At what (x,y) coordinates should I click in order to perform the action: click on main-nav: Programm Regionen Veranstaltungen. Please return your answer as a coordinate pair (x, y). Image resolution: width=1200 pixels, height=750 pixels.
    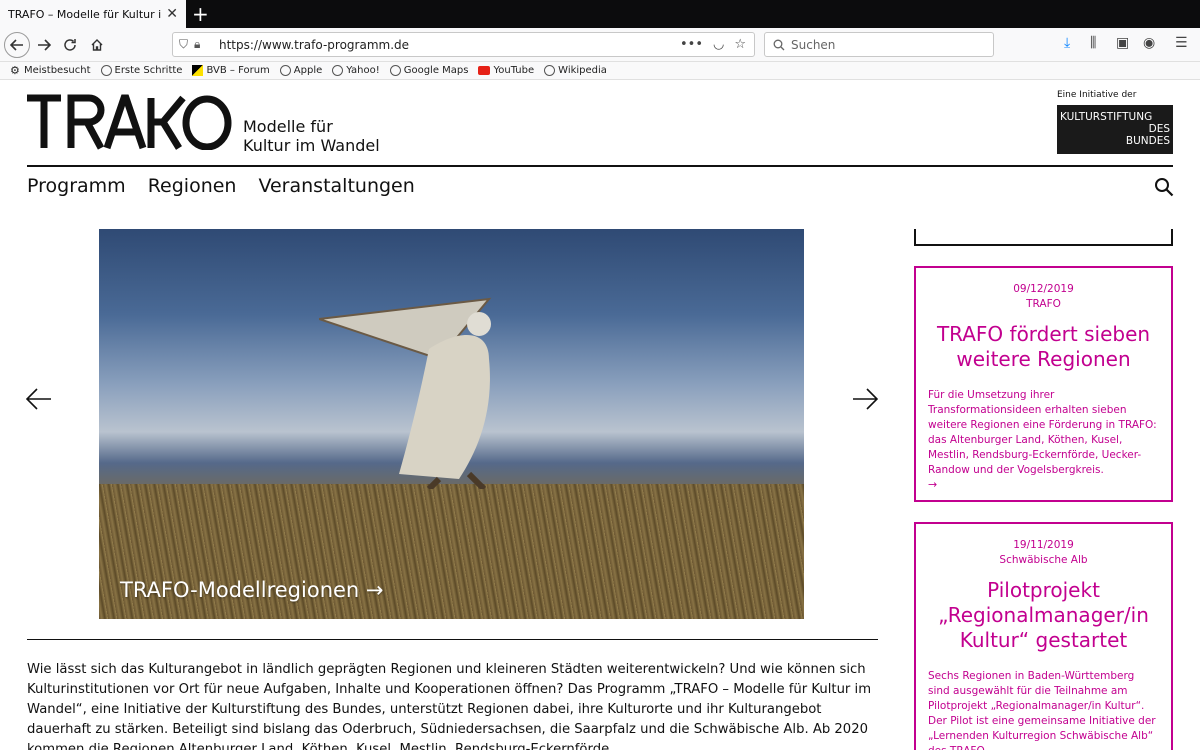
    Looking at the image, I should click on (221, 186).